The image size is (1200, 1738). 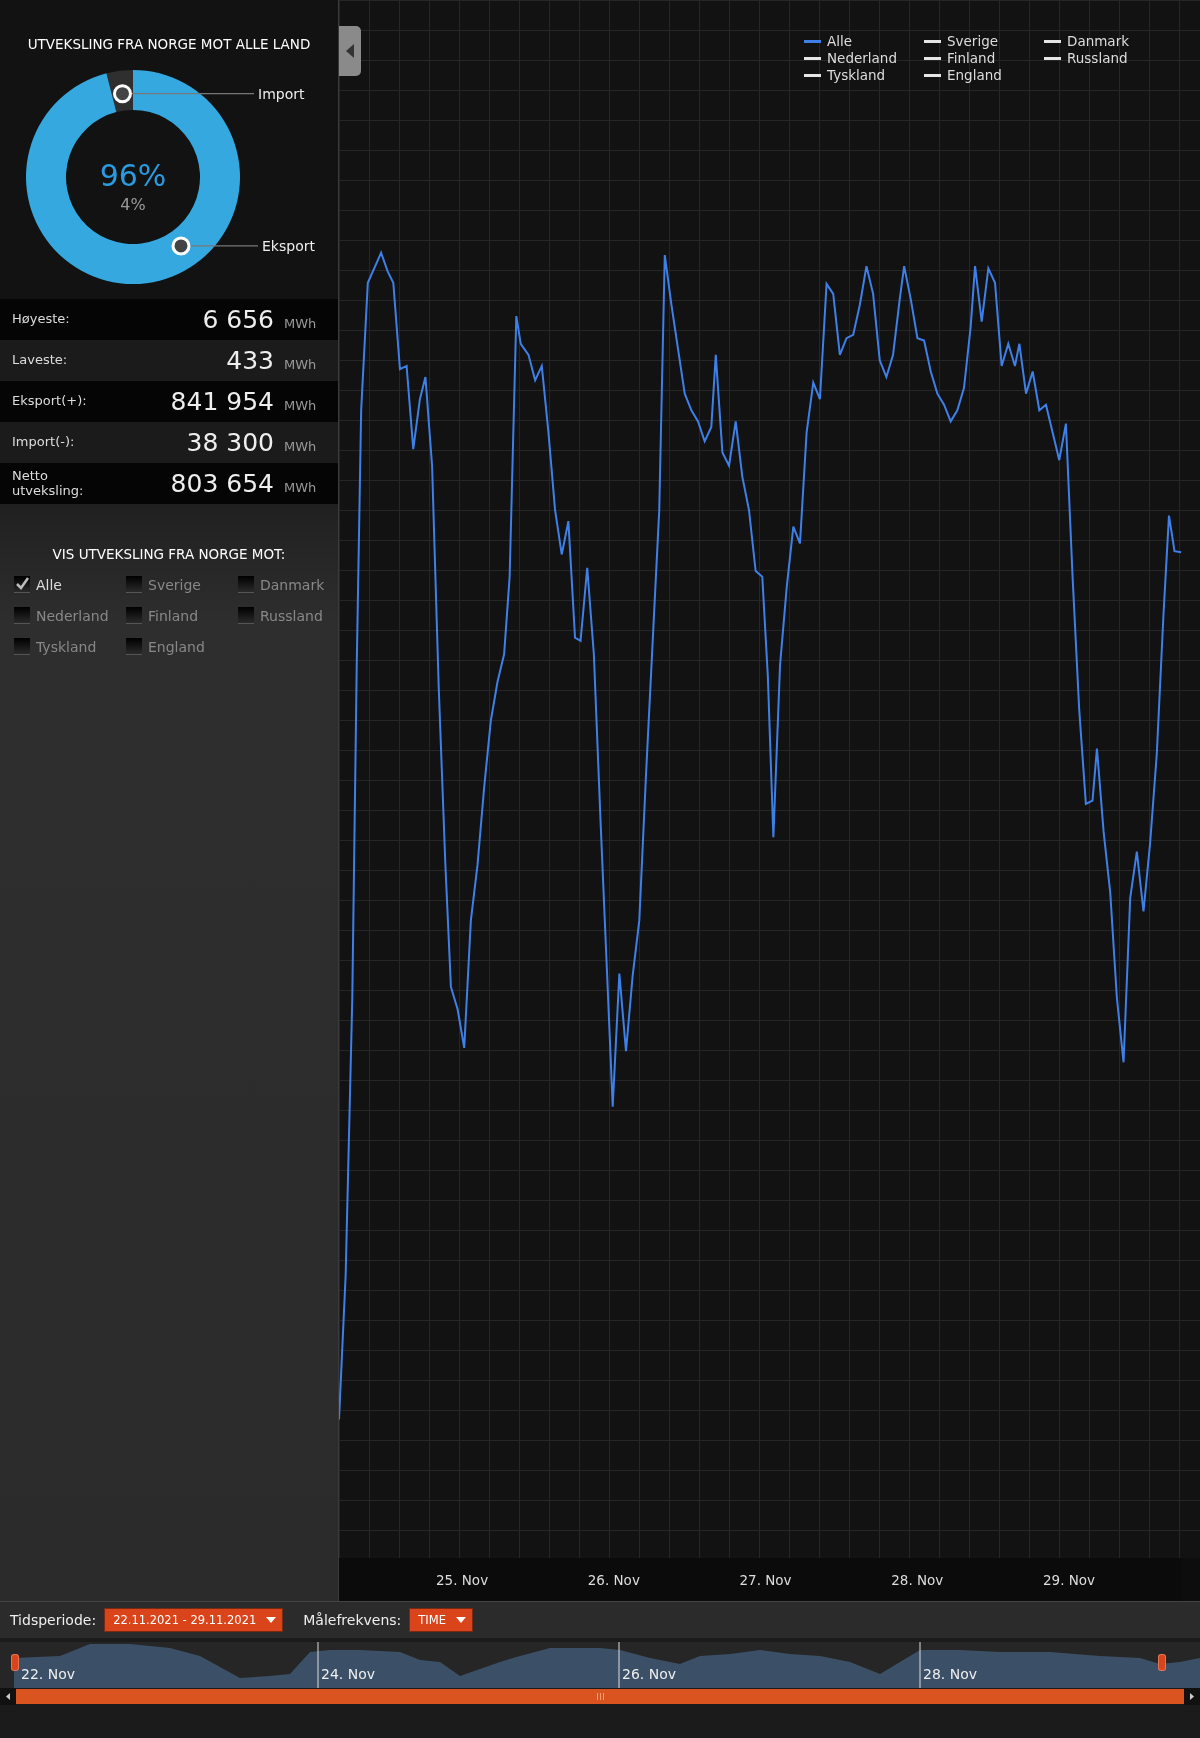 I want to click on stat-value: 433, so click(x=249, y=360).